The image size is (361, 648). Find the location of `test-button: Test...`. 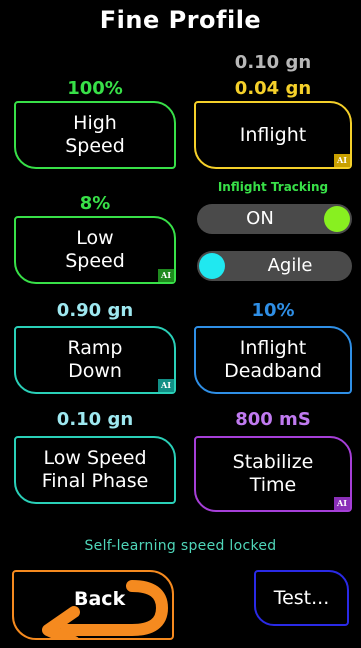

test-button: Test... is located at coordinates (301, 598).